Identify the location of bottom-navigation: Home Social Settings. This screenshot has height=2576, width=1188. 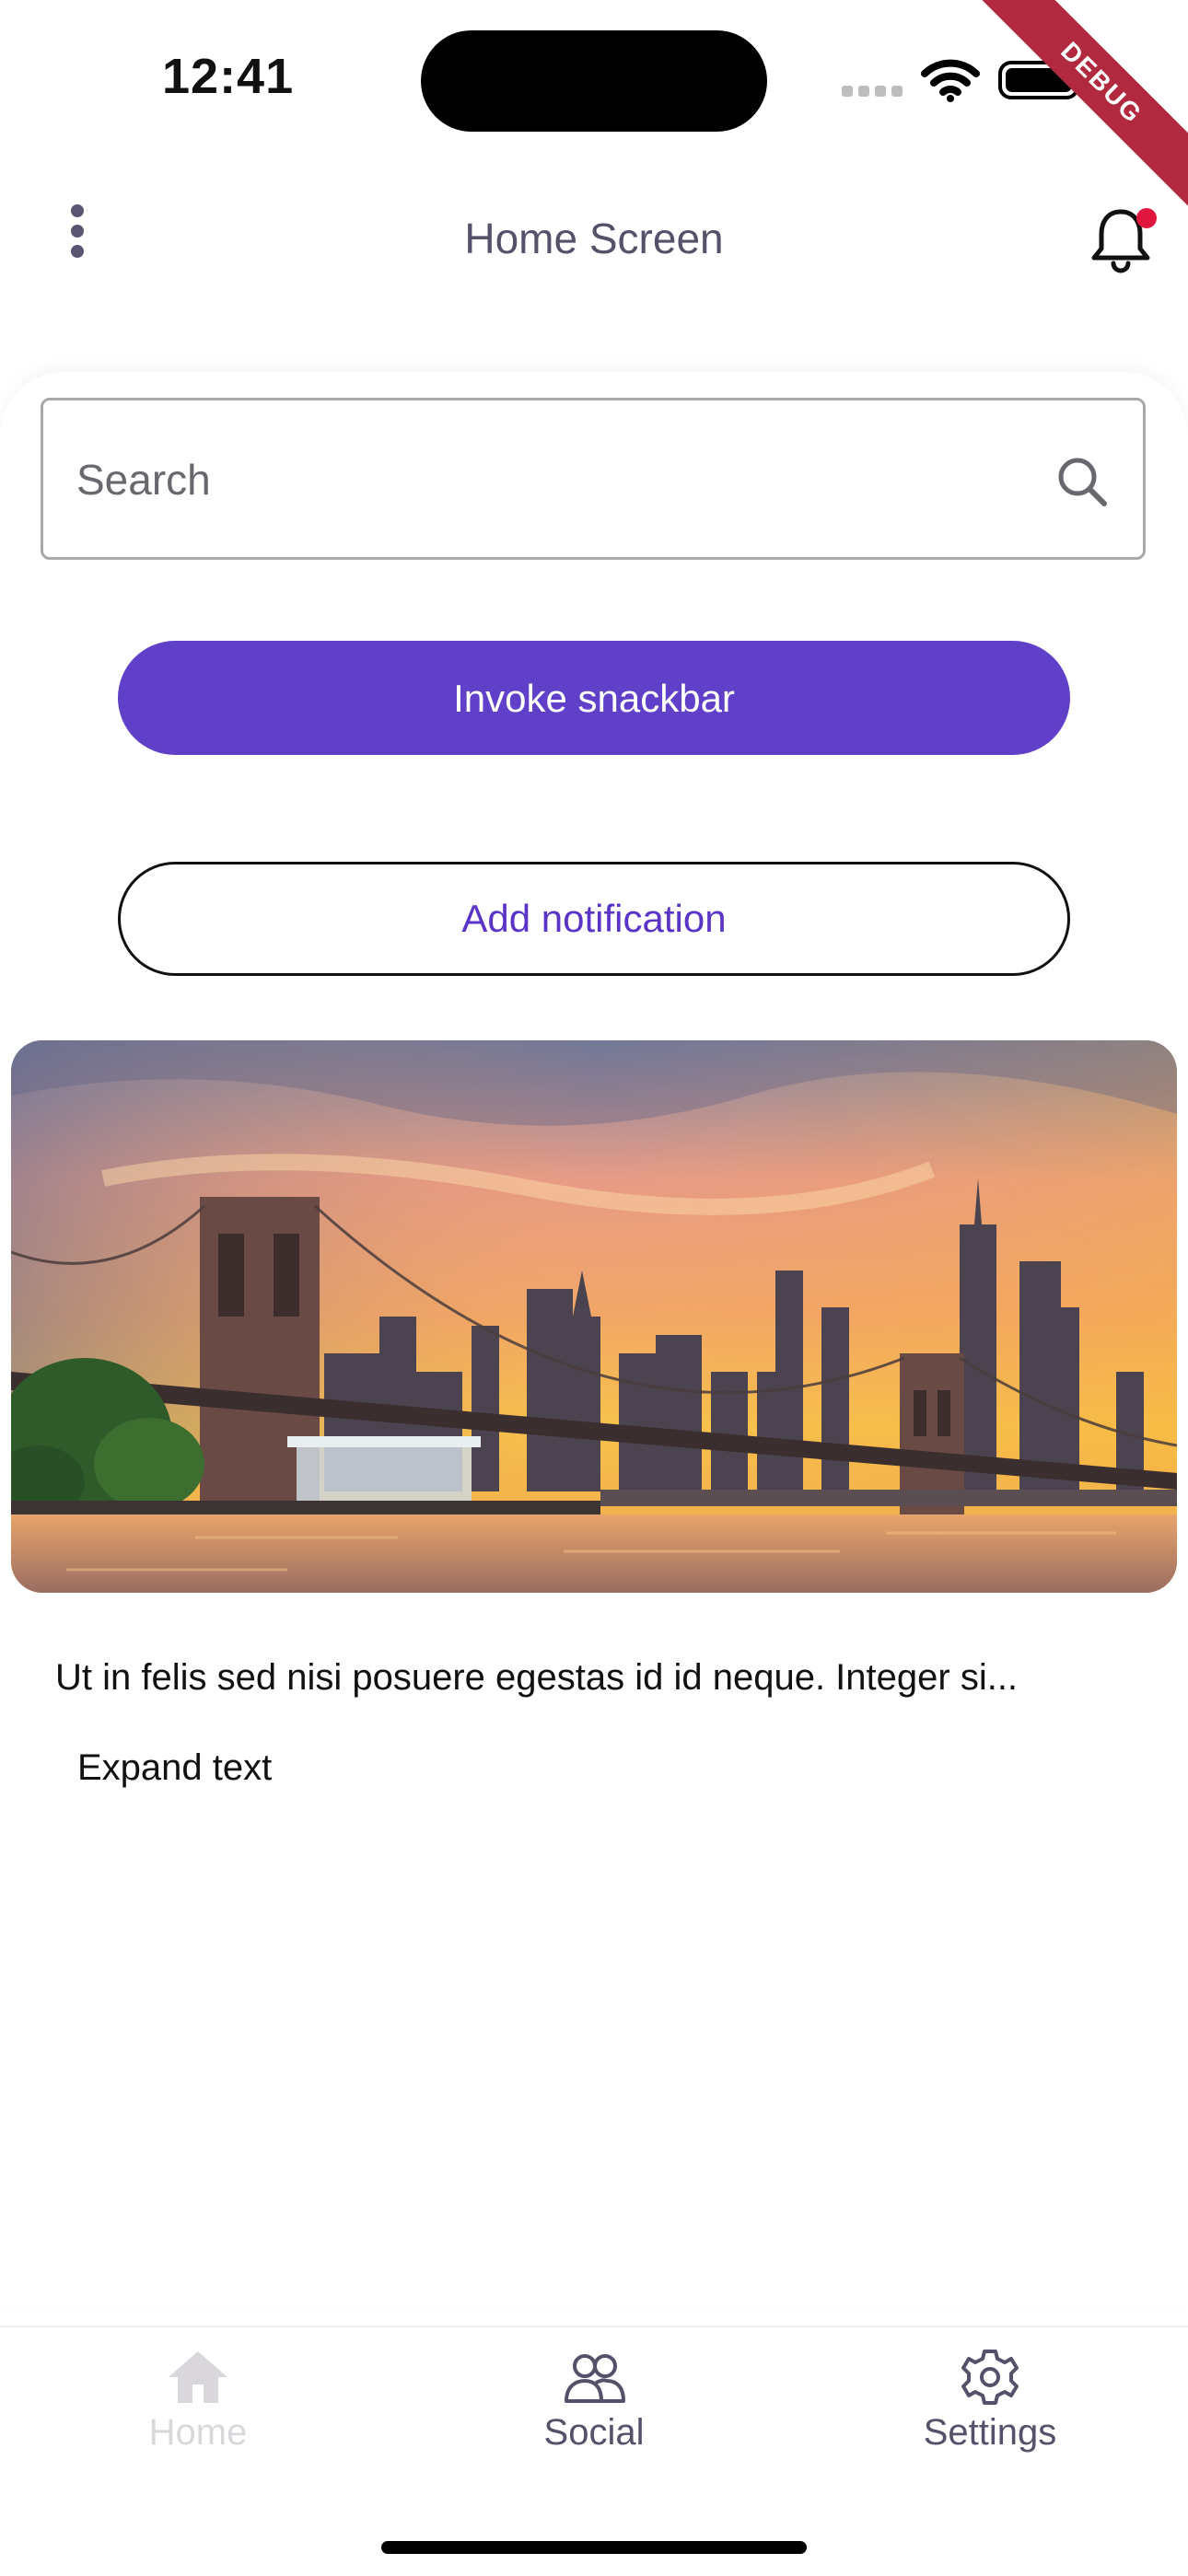
(594, 2451).